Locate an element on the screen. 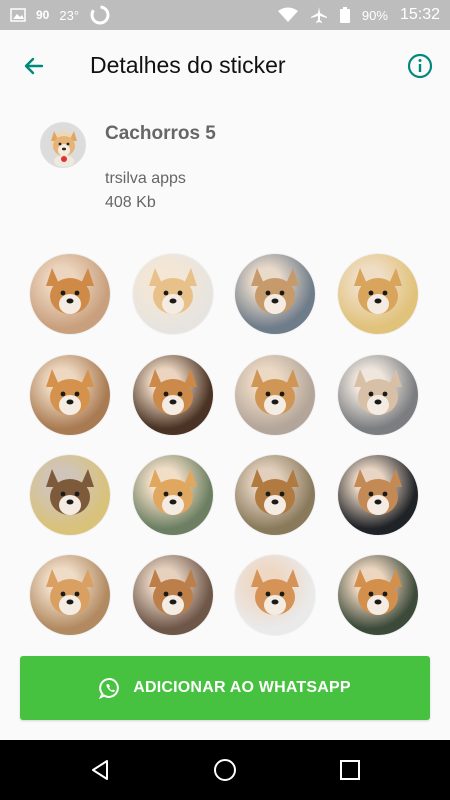 This screenshot has width=450, height=800. status-number: 90 is located at coordinates (43, 15).